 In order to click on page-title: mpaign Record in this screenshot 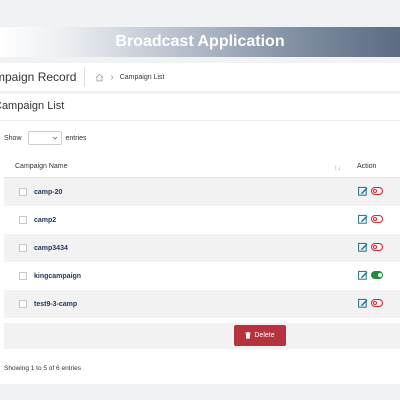, I will do `click(38, 77)`.